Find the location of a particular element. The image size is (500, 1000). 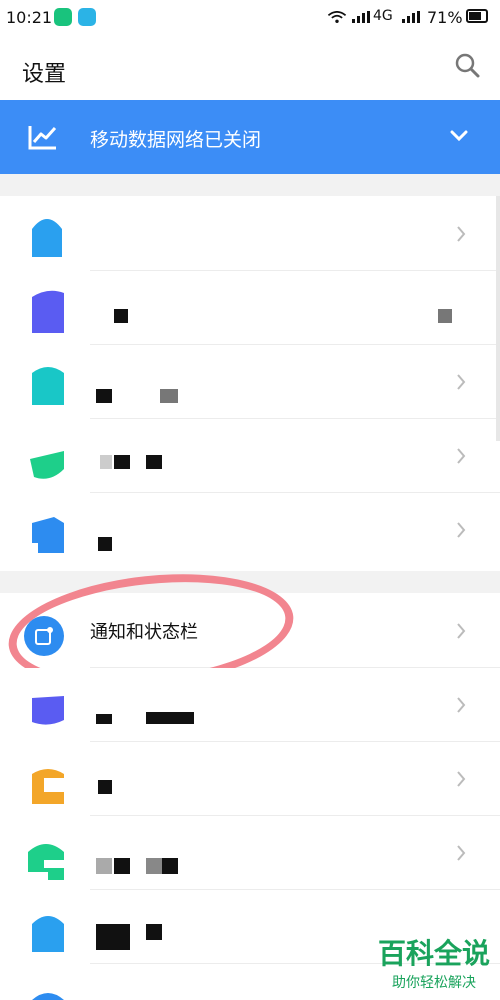

section-divider is located at coordinates (250, 185).